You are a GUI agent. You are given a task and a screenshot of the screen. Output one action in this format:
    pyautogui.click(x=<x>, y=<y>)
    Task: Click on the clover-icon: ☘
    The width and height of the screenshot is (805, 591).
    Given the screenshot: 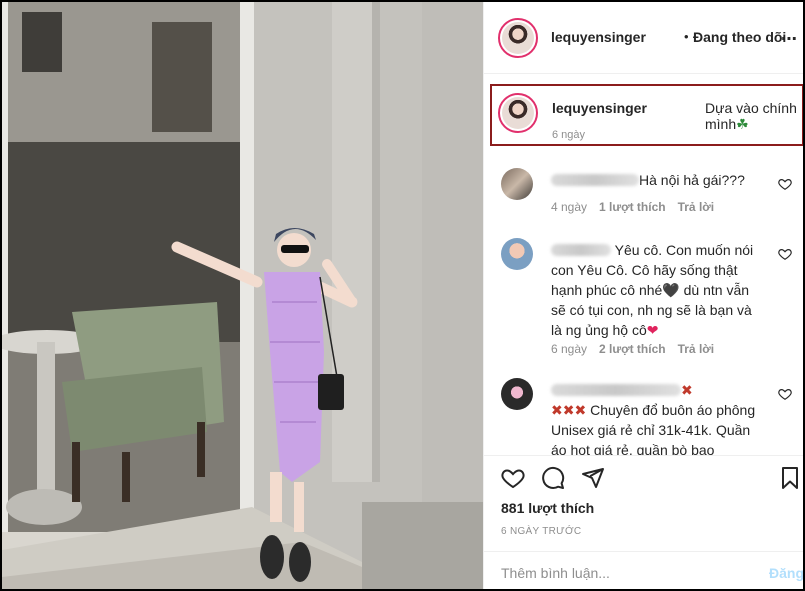 What is the action you would take?
    pyautogui.click(x=742, y=124)
    